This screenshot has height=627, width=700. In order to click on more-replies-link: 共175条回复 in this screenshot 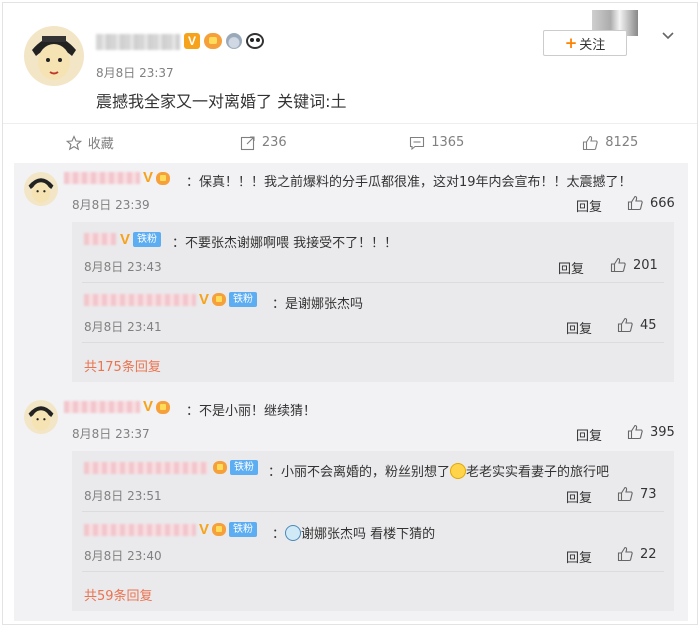, I will do `click(122, 365)`.